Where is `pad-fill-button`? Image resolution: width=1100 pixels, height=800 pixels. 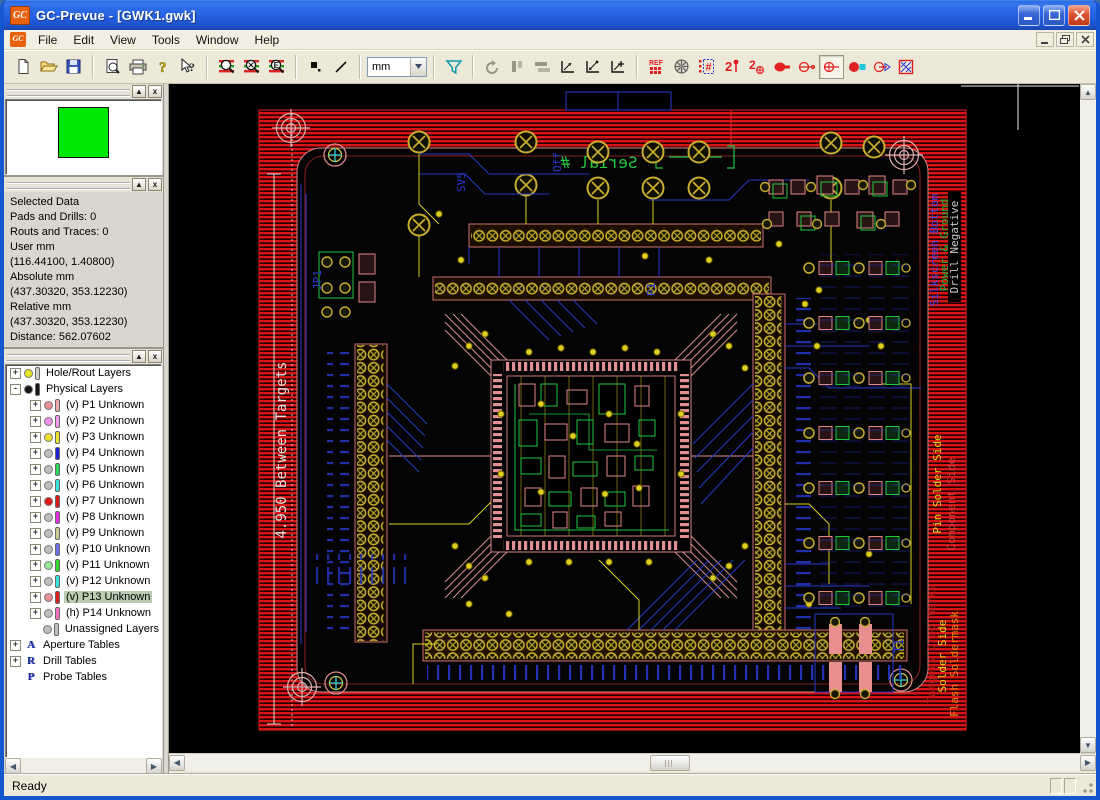 pad-fill-button is located at coordinates (856, 67).